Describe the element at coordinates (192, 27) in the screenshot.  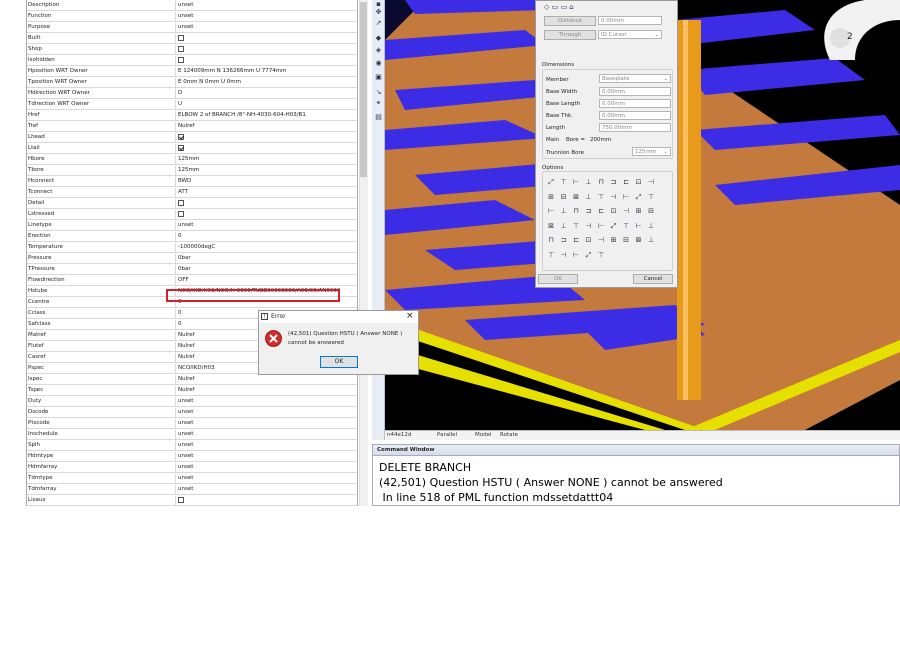
I see `attribute-row: Purpose unset` at that location.